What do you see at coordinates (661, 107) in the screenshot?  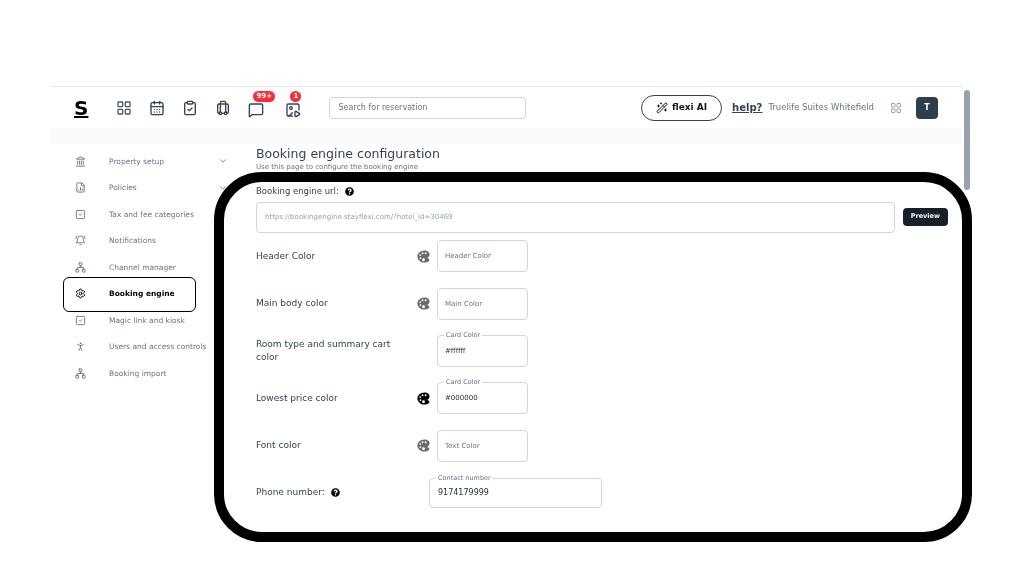 I see `wand-icon` at bounding box center [661, 107].